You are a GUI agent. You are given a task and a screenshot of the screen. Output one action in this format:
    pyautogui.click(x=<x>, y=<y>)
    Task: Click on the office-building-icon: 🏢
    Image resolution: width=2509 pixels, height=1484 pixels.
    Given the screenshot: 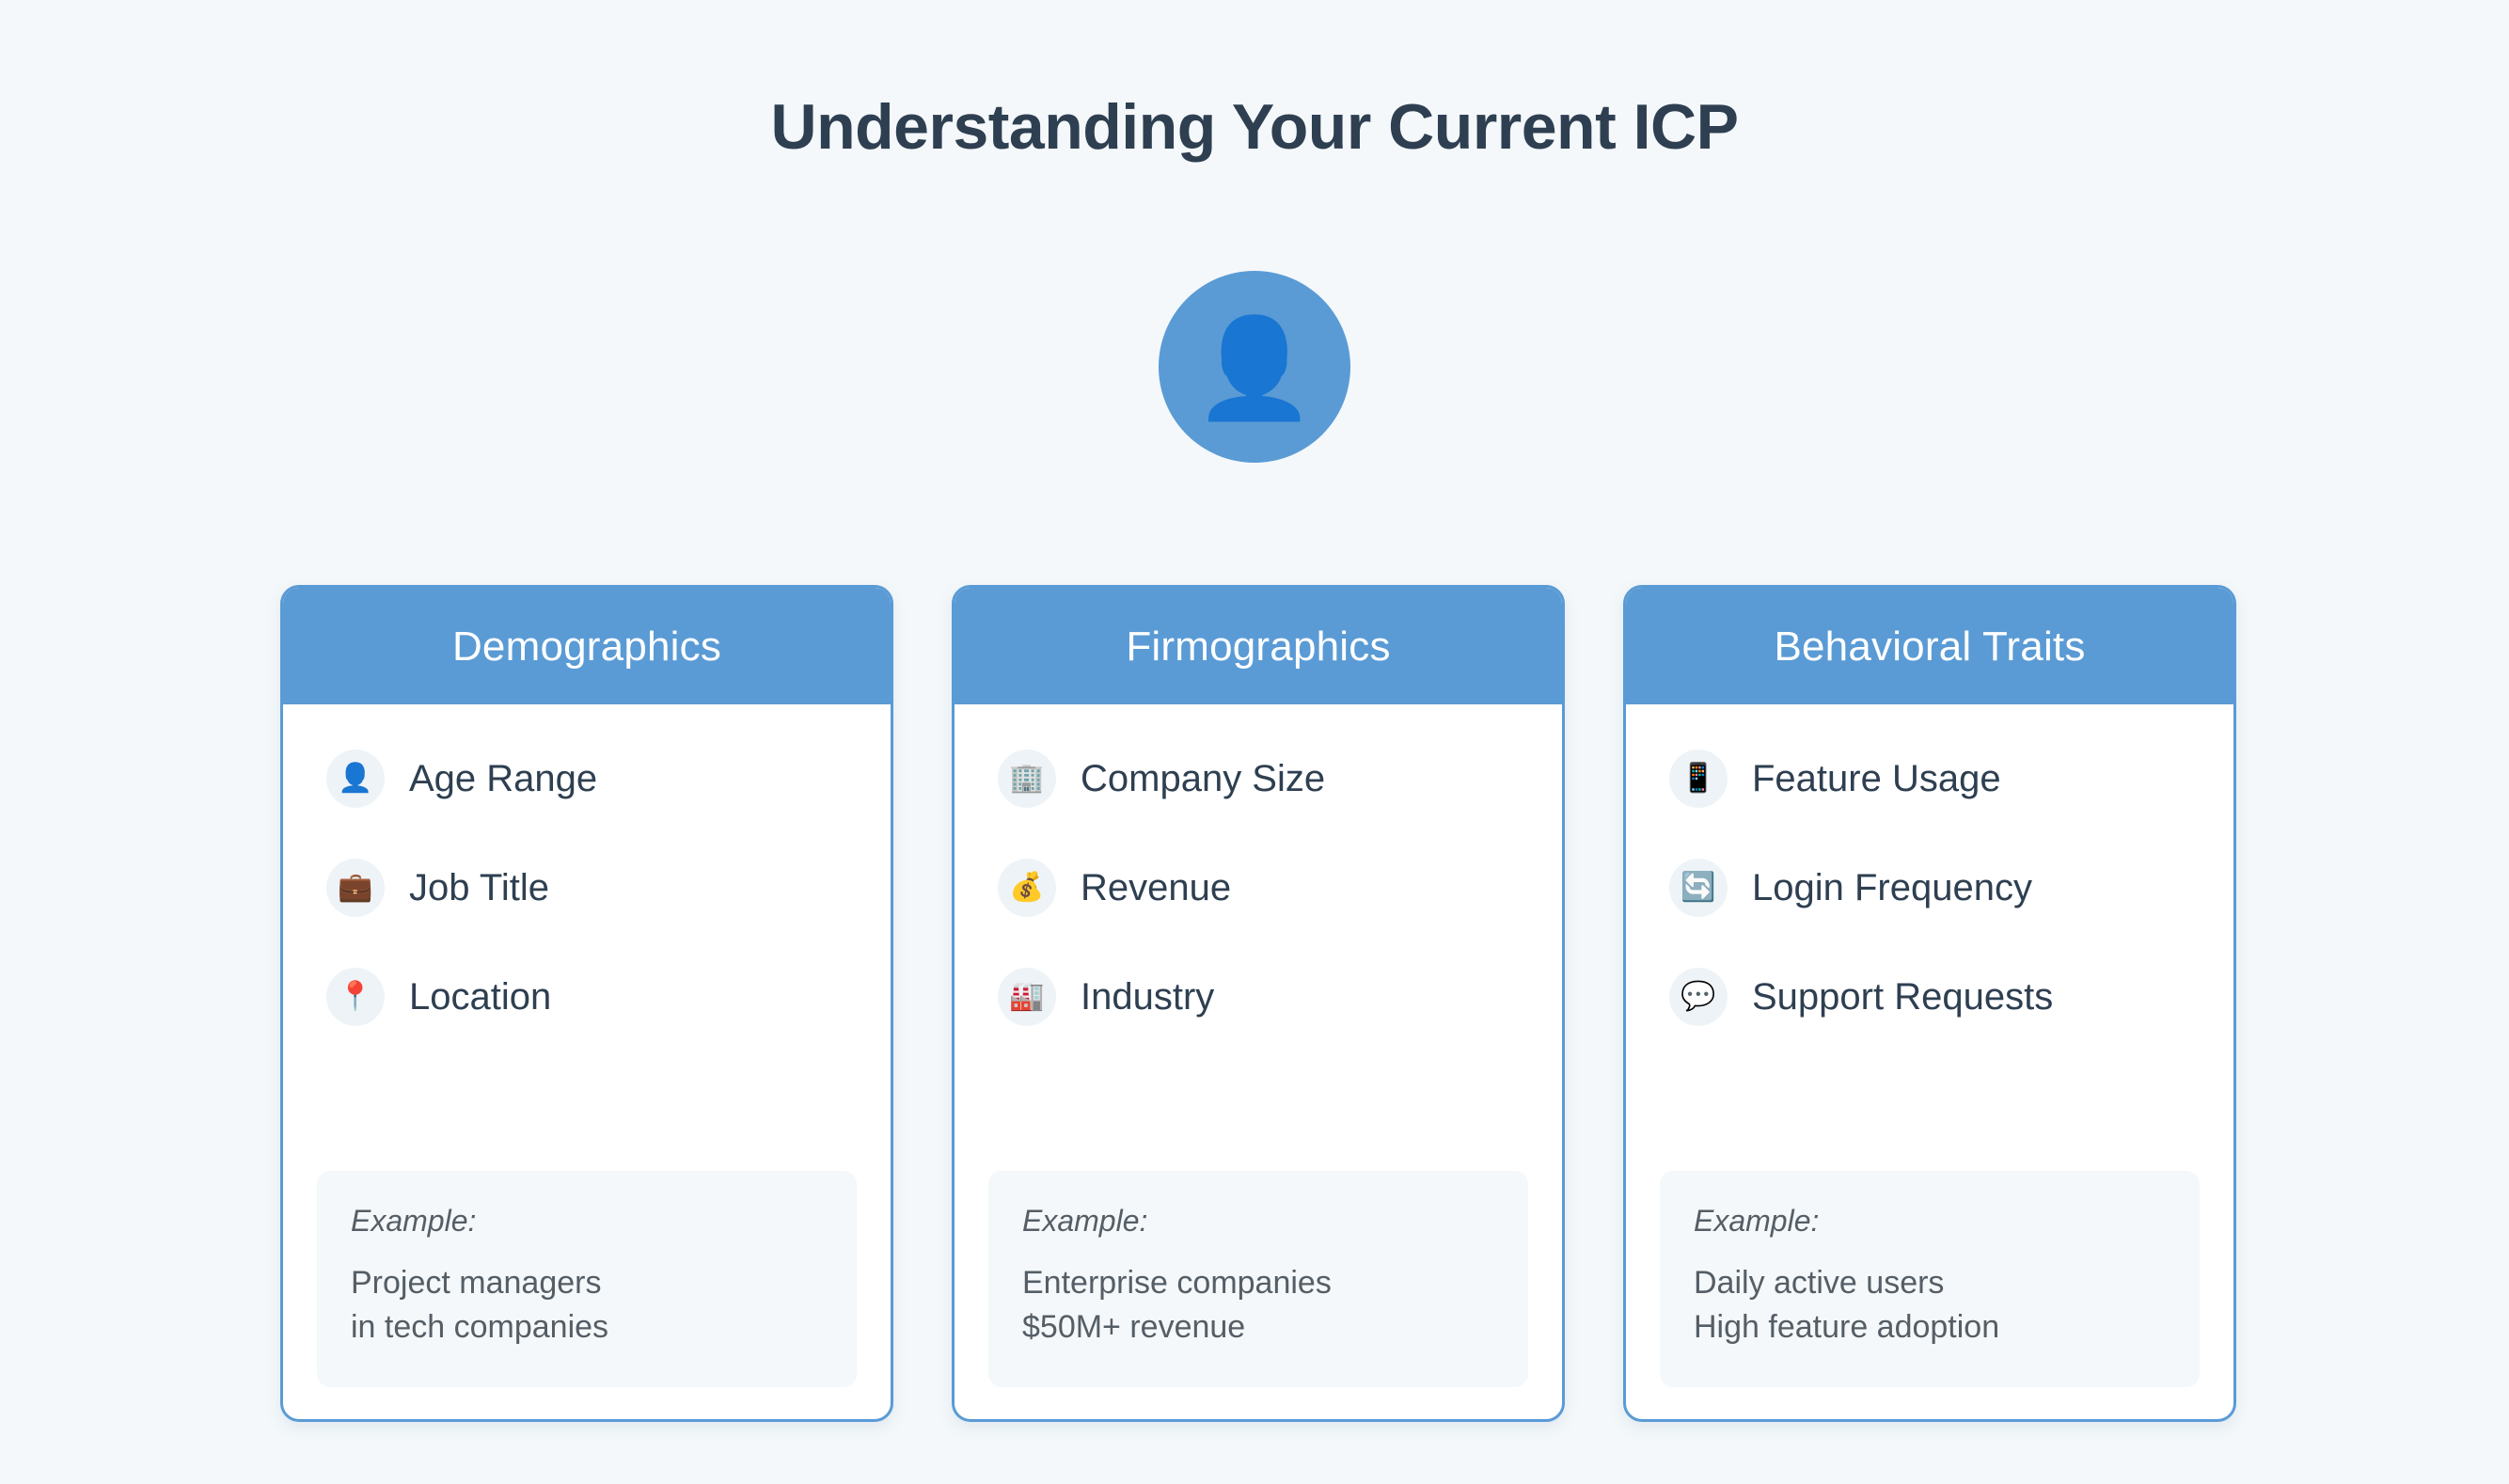 What is the action you would take?
    pyautogui.click(x=1027, y=779)
    